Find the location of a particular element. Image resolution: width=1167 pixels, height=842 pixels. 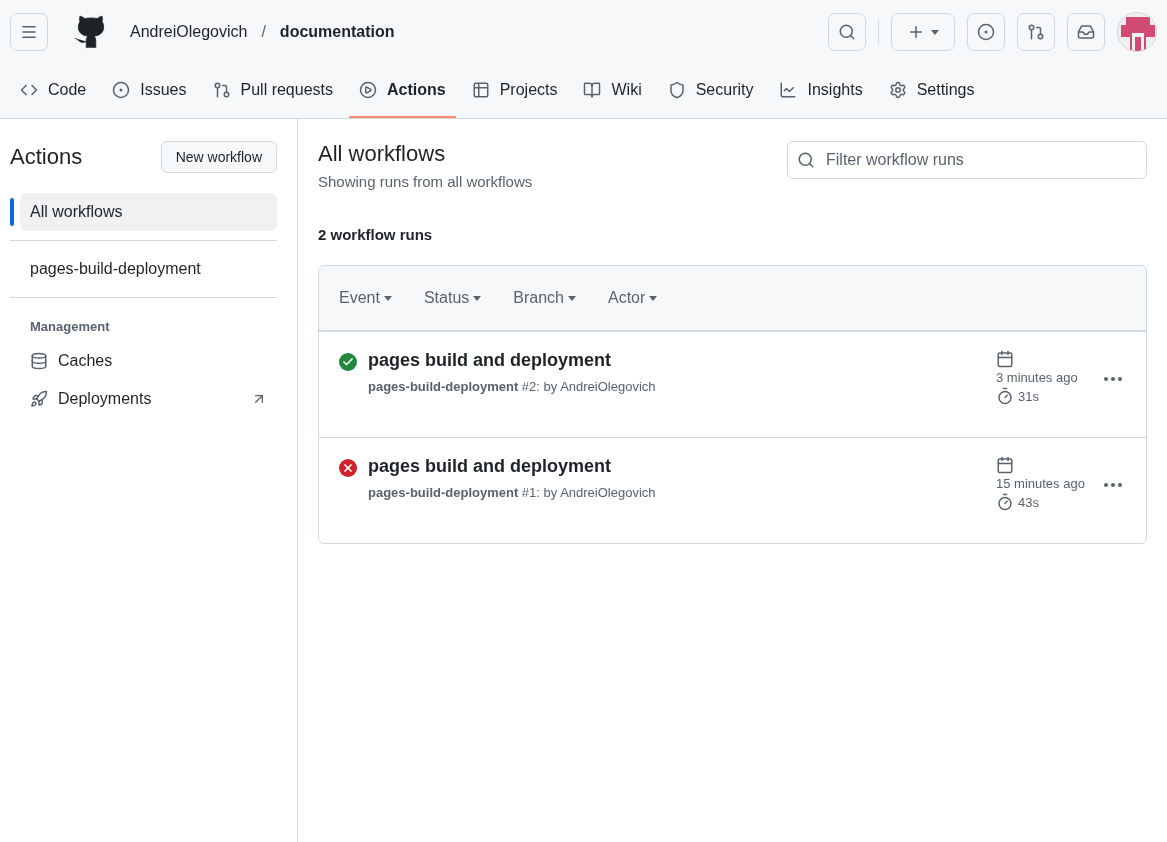

section-title: Management is located at coordinates (70, 327).